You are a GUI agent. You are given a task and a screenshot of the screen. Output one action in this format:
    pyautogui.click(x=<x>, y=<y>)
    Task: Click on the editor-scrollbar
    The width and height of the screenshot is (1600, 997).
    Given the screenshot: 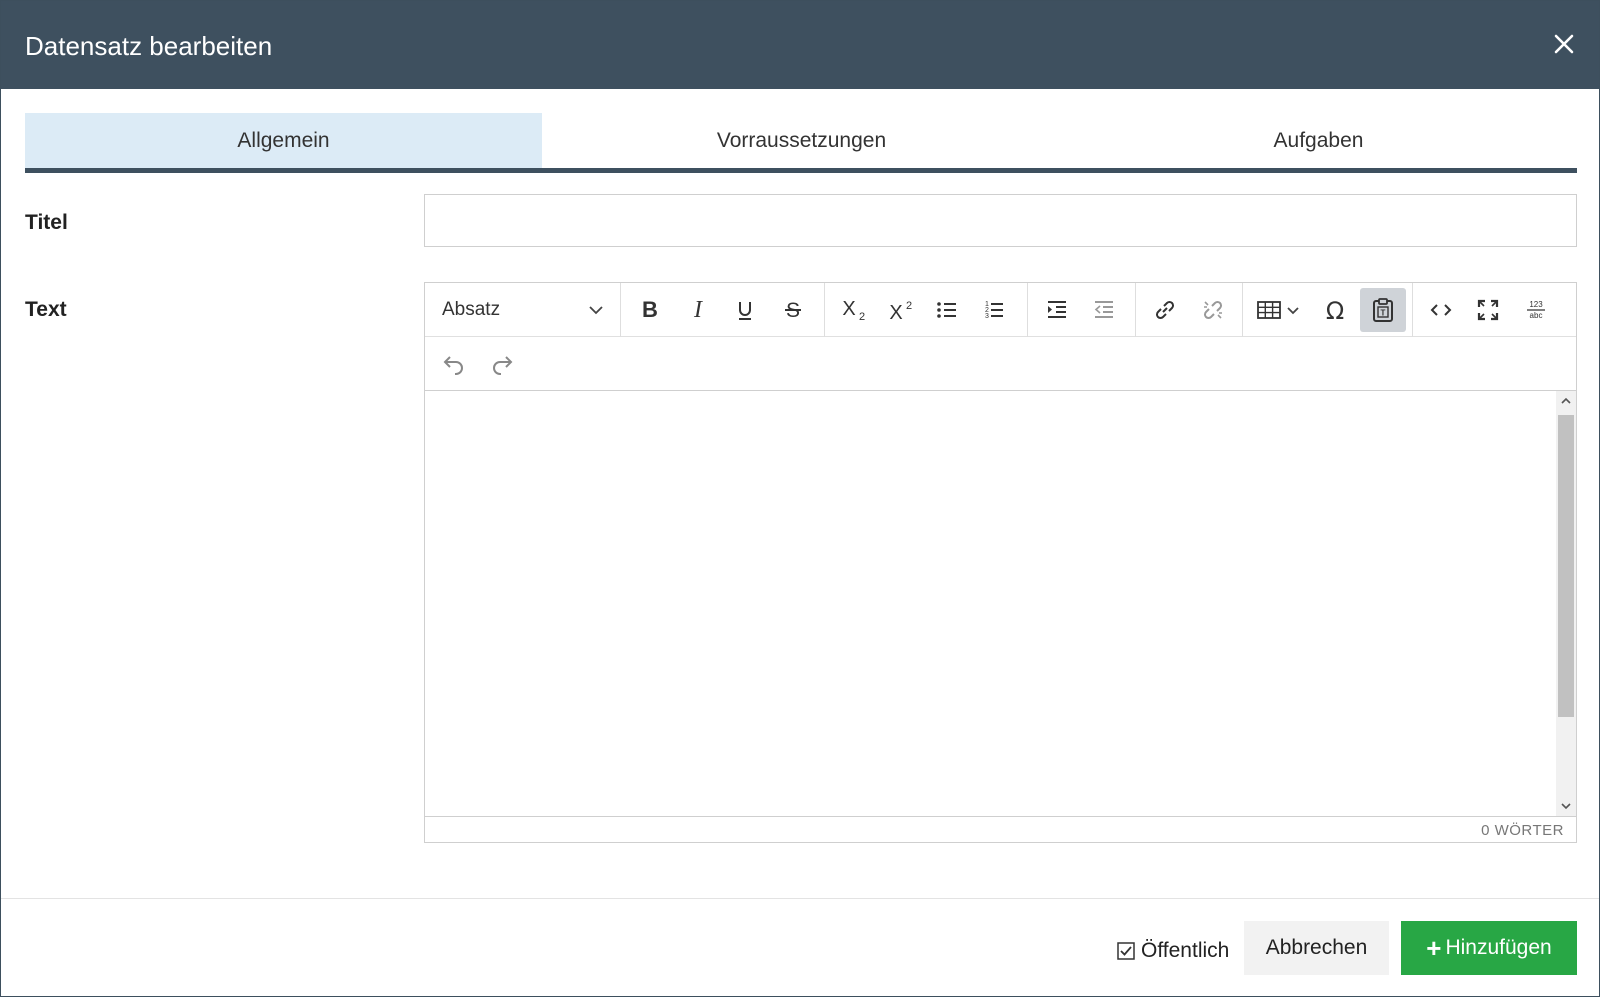 What is the action you would take?
    pyautogui.click(x=1566, y=603)
    